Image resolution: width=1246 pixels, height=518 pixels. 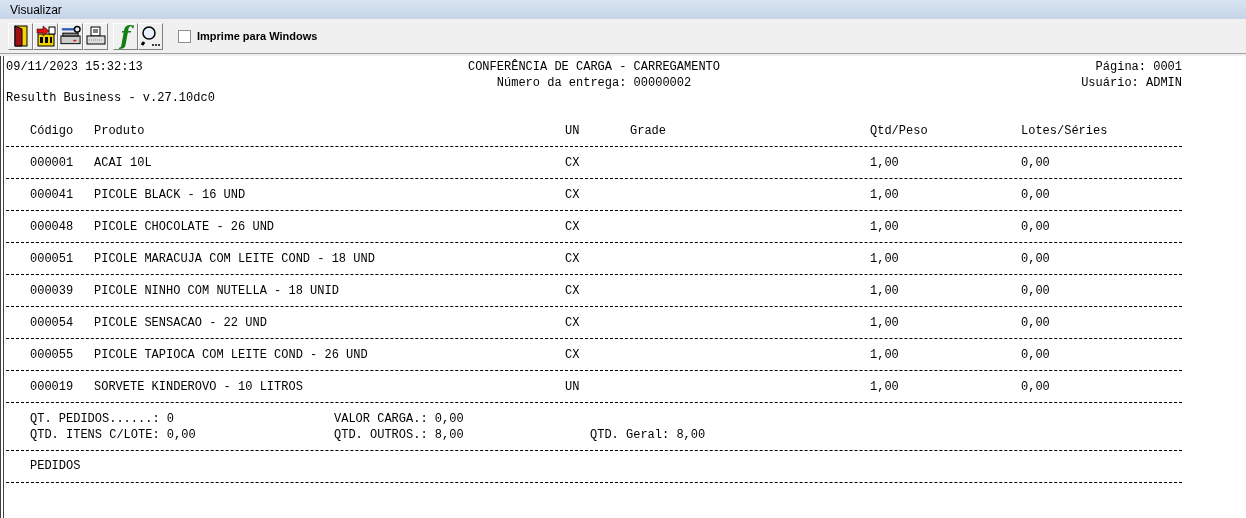 What do you see at coordinates (52, 291) in the screenshot?
I see `table-cell-text: 000039` at bounding box center [52, 291].